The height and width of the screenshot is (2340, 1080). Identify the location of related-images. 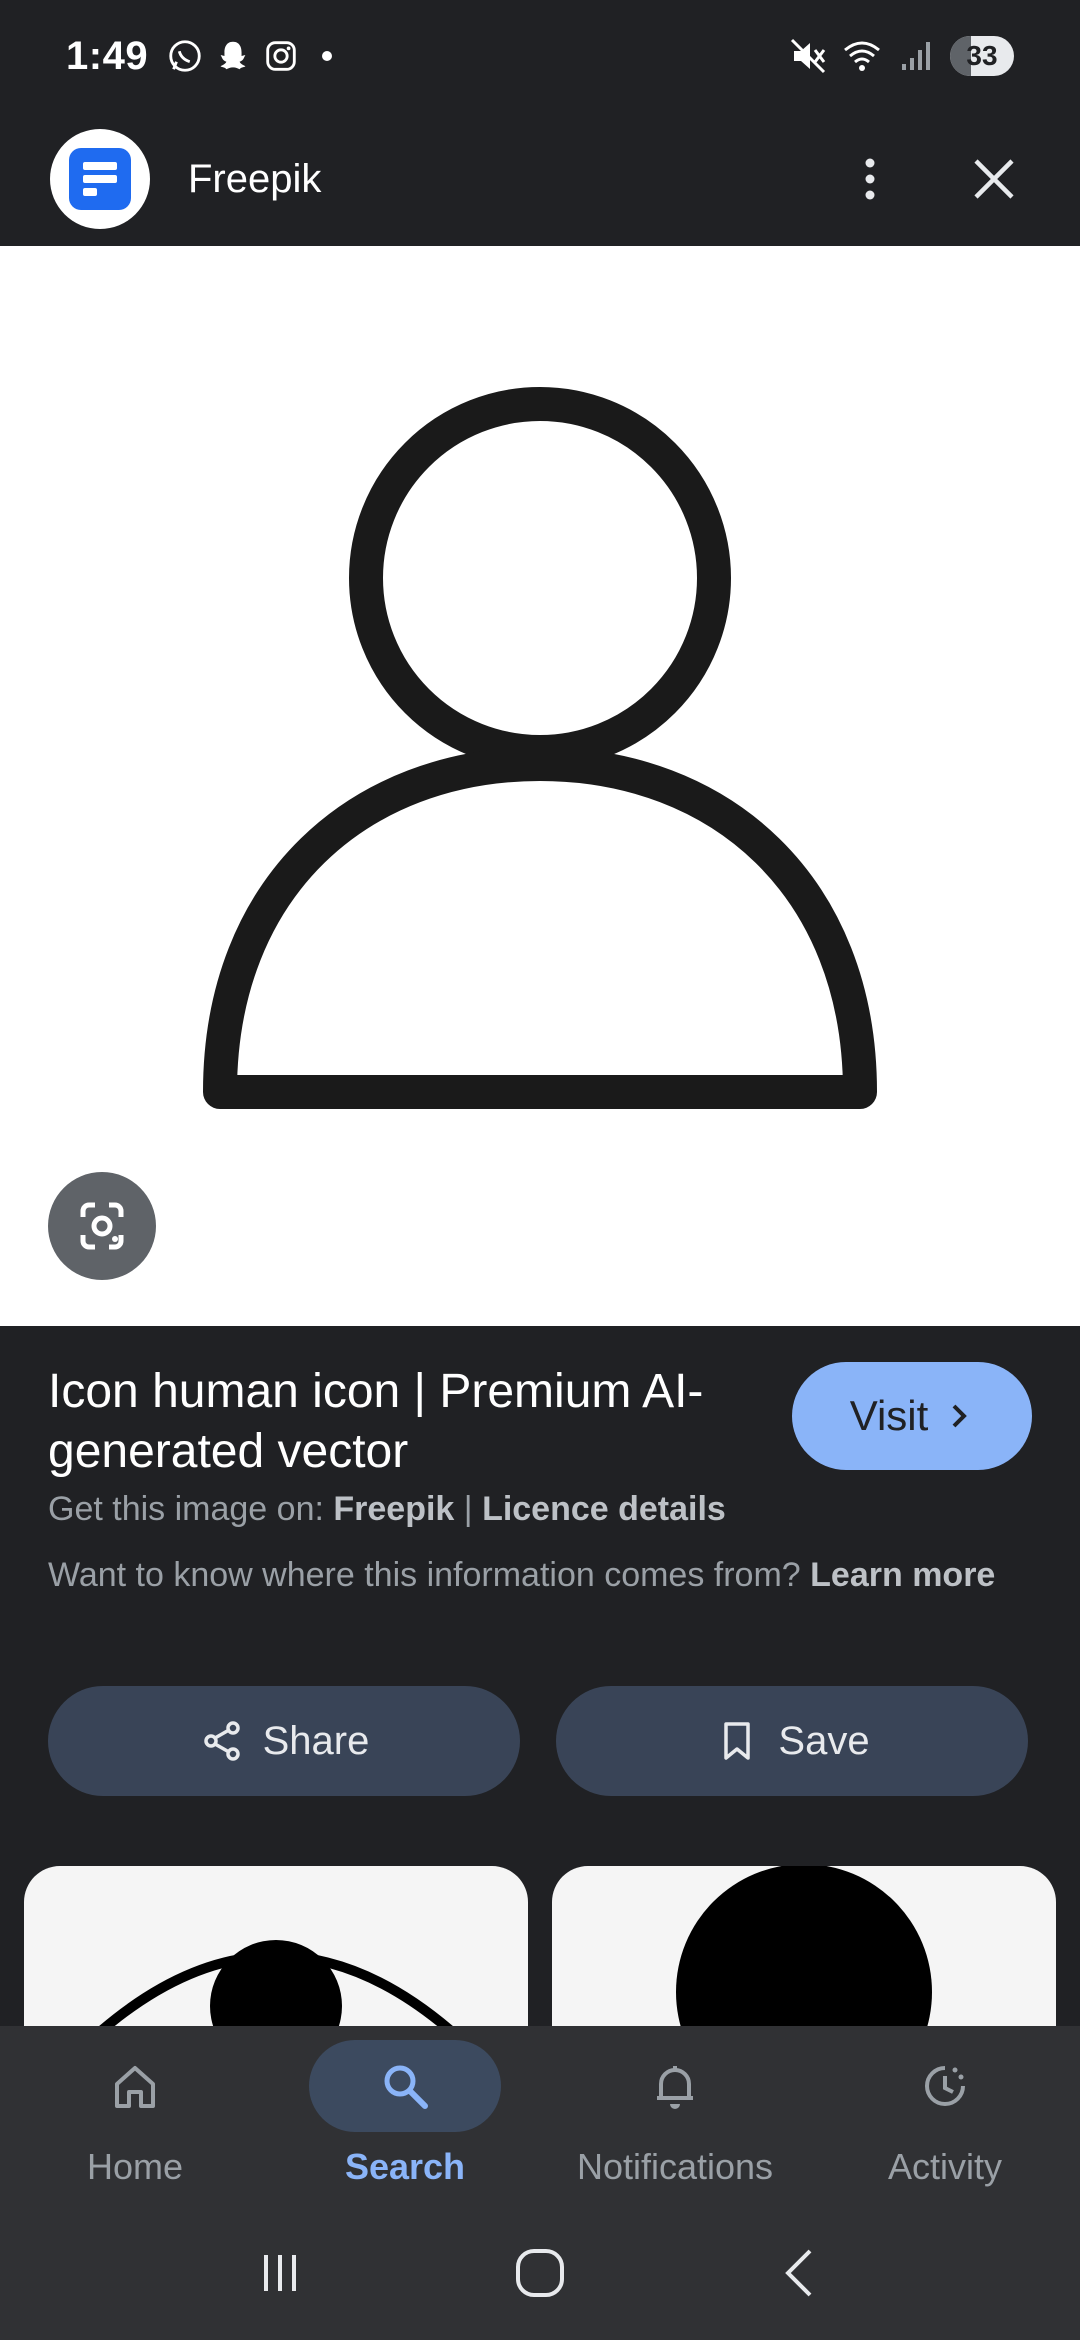
(540, 1946).